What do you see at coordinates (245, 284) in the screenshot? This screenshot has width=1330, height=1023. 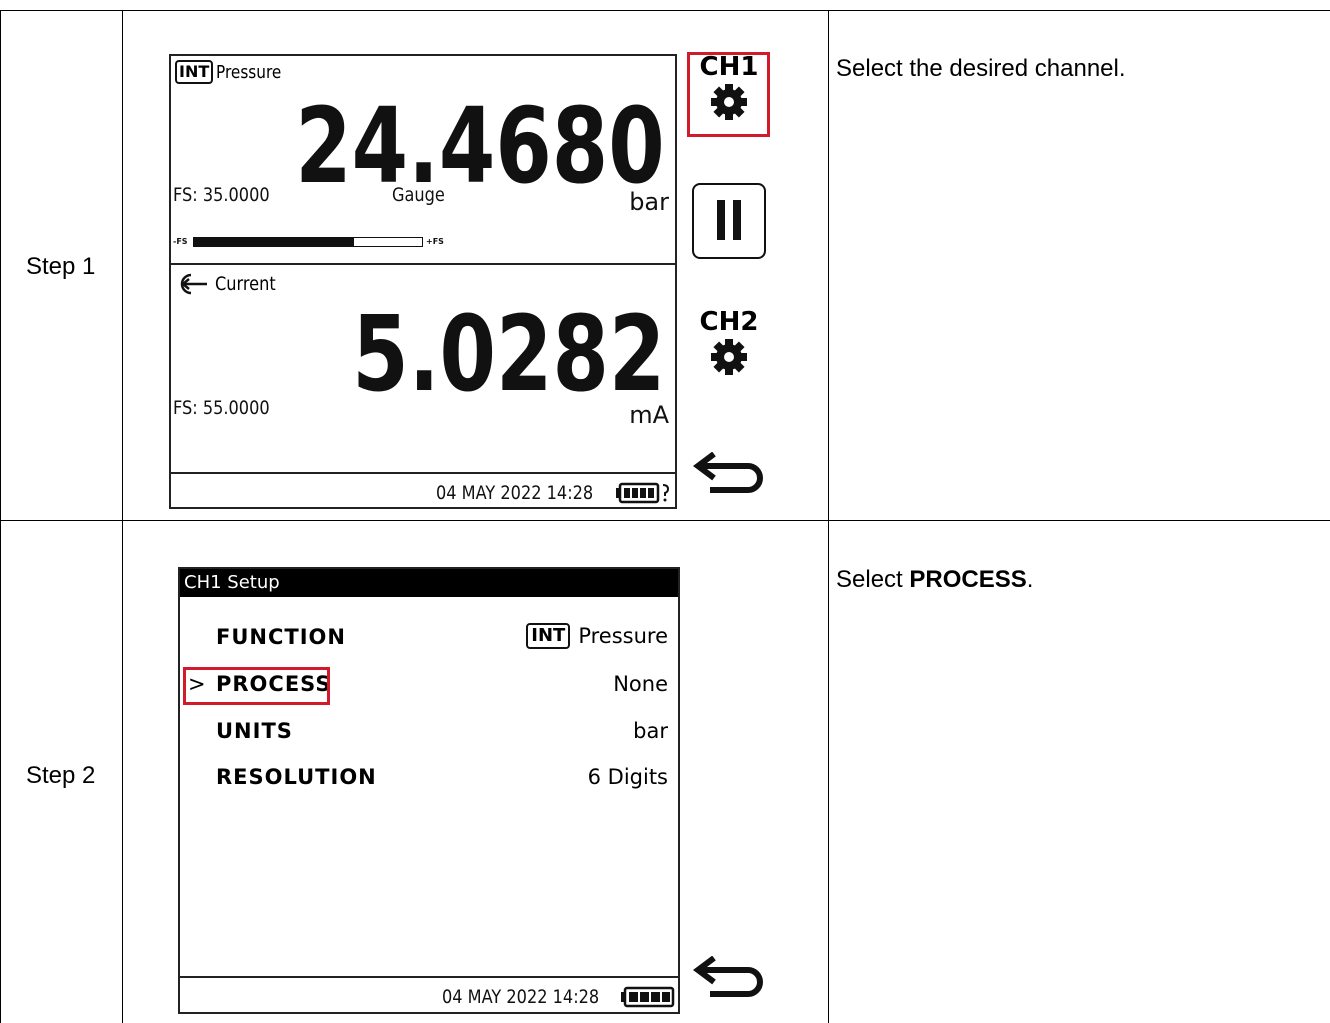 I see `ch2-title: Current` at bounding box center [245, 284].